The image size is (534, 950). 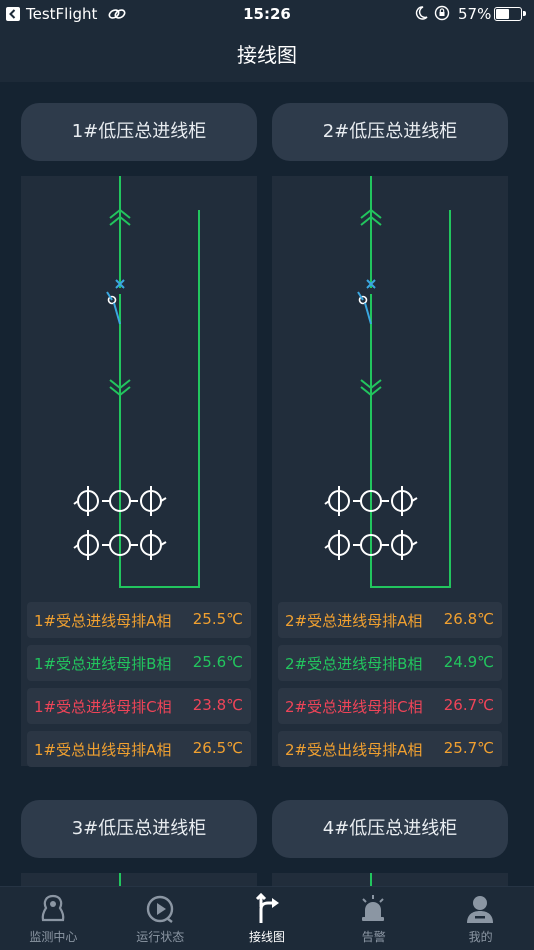 What do you see at coordinates (103, 621) in the screenshot?
I see `reading-label: 1#受总进线母排A相` at bounding box center [103, 621].